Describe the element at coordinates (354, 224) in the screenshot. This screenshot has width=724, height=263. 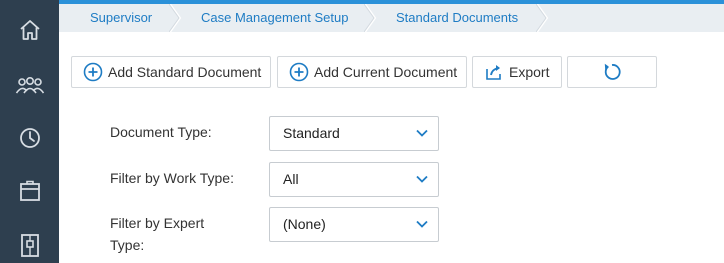
I see `expert-type-select: (None)` at that location.